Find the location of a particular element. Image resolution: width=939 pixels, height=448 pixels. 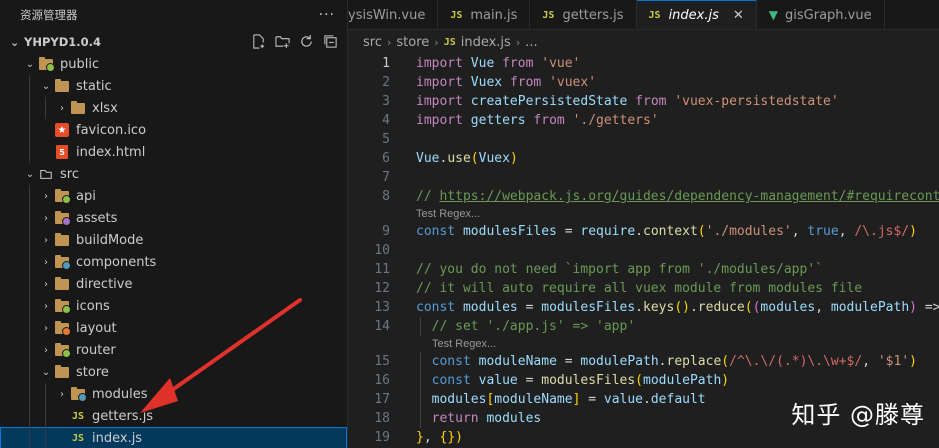

tab-getters-js: JS getters.js is located at coordinates (583, 14).